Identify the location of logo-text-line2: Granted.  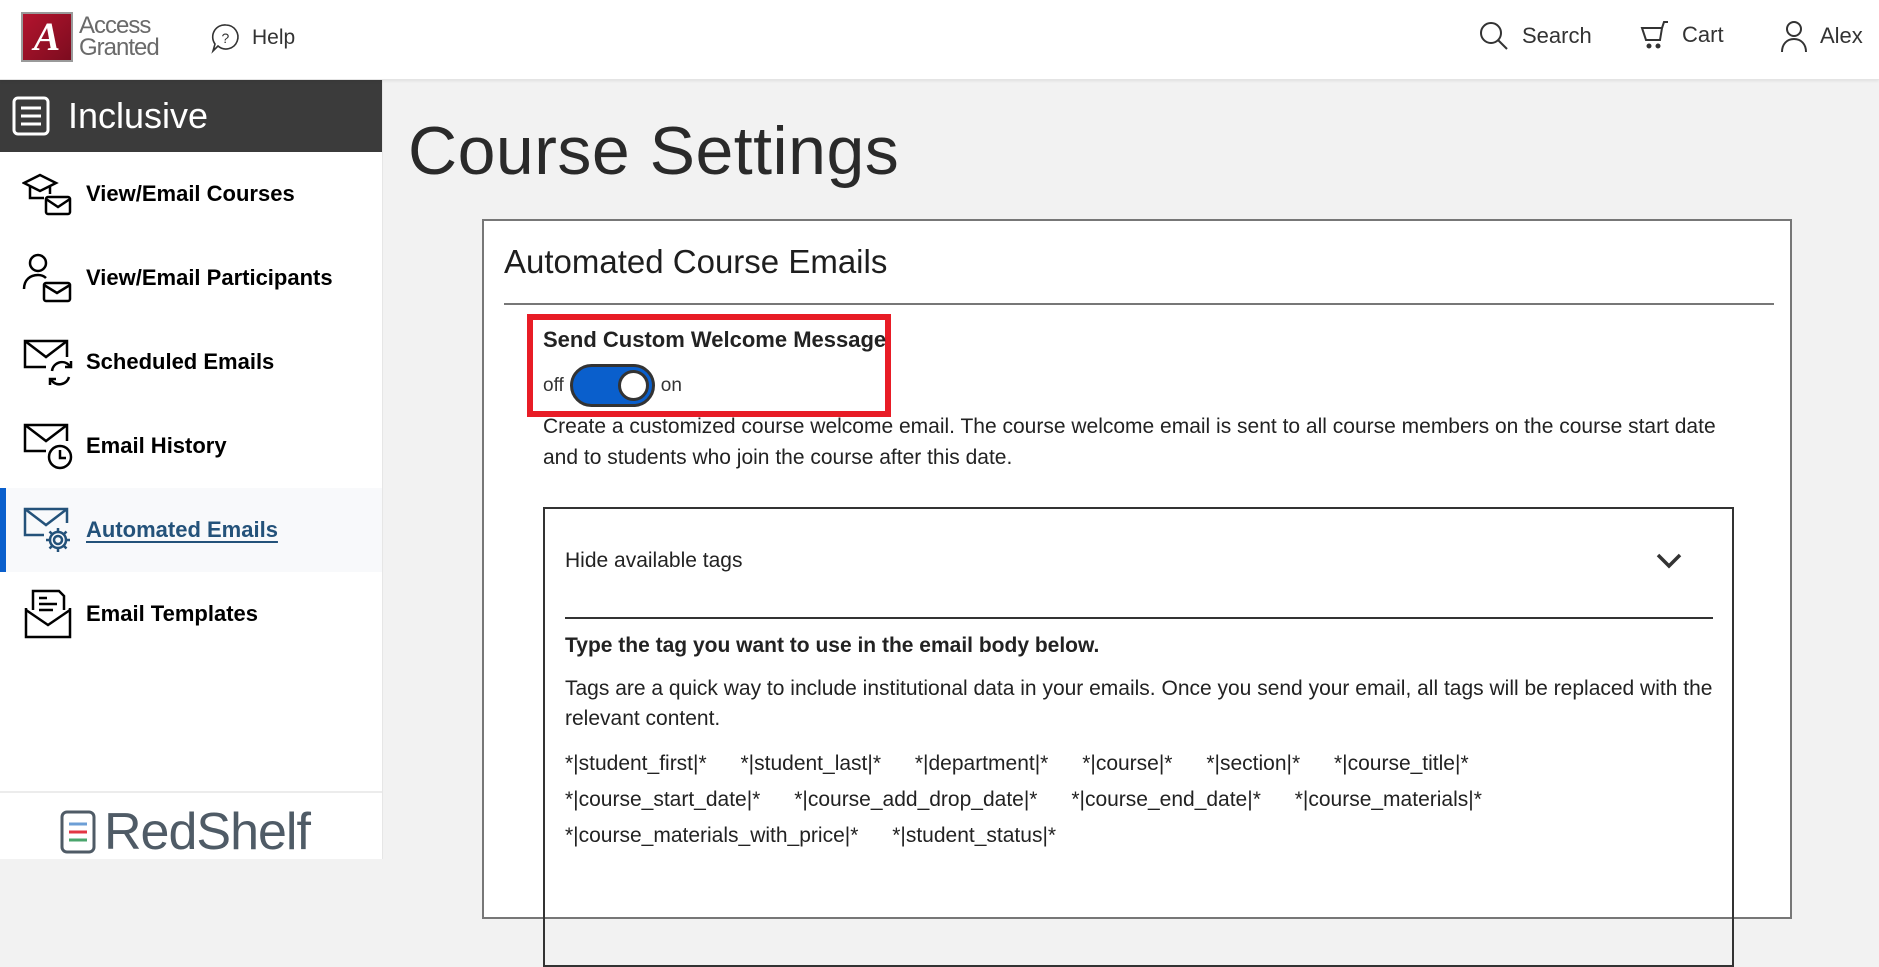
(119, 47).